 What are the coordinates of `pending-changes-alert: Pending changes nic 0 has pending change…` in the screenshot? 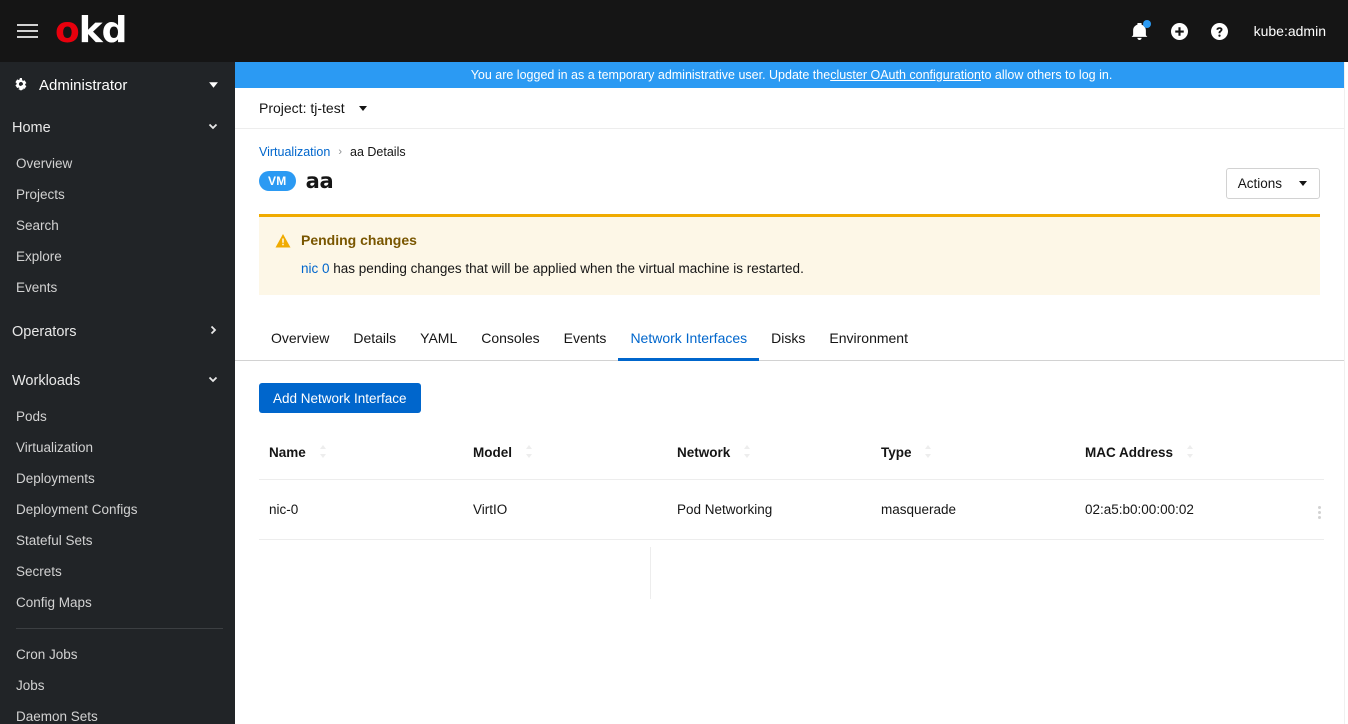 It's located at (789, 254).